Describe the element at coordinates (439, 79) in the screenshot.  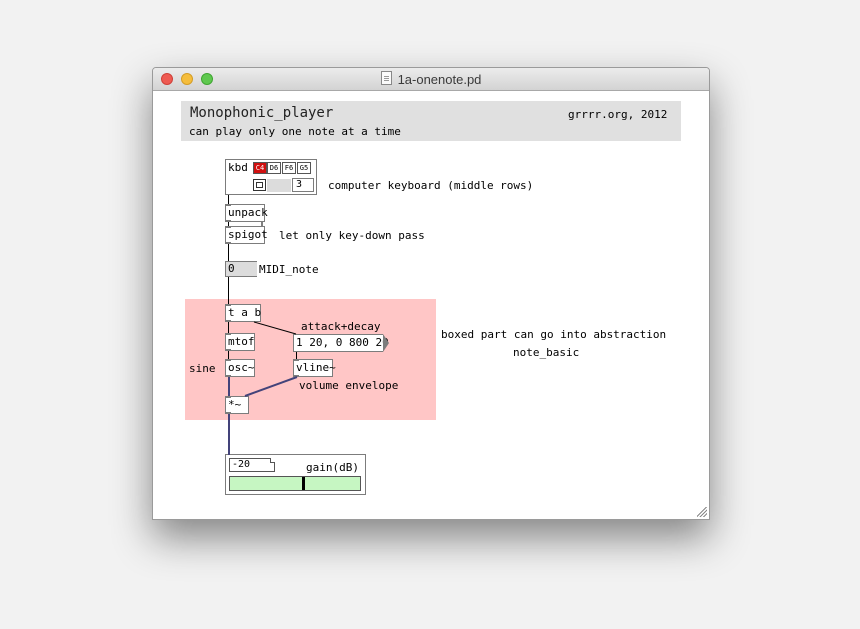
I see `window-title: 1a-onenote.pd` at that location.